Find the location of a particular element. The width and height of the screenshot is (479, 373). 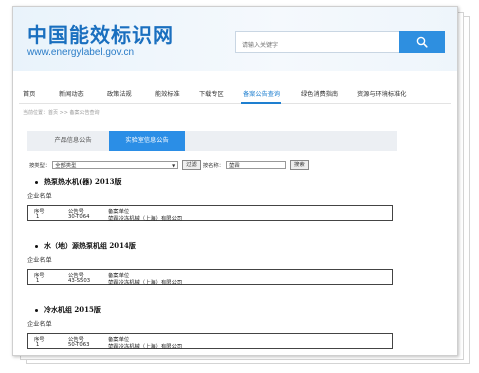

type-select-value: 全部类型 is located at coordinates (66, 166).